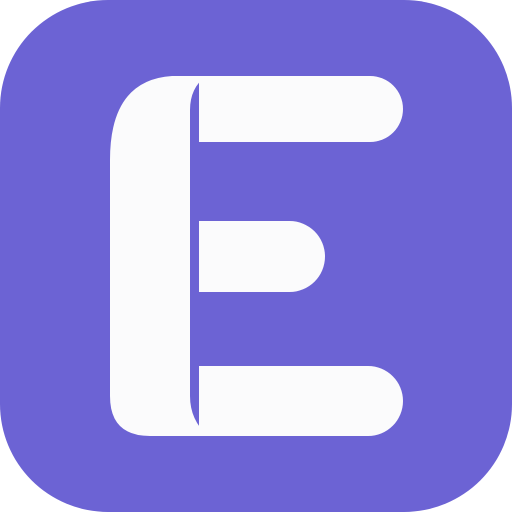 The height and width of the screenshot is (512, 512). I want to click on letter-e-top-bar-join, so click(219, 109).